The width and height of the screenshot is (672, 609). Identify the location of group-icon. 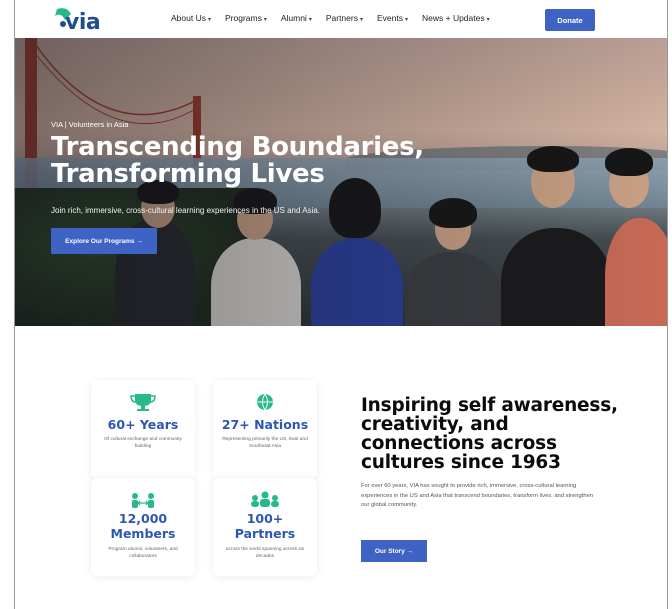
(265, 499).